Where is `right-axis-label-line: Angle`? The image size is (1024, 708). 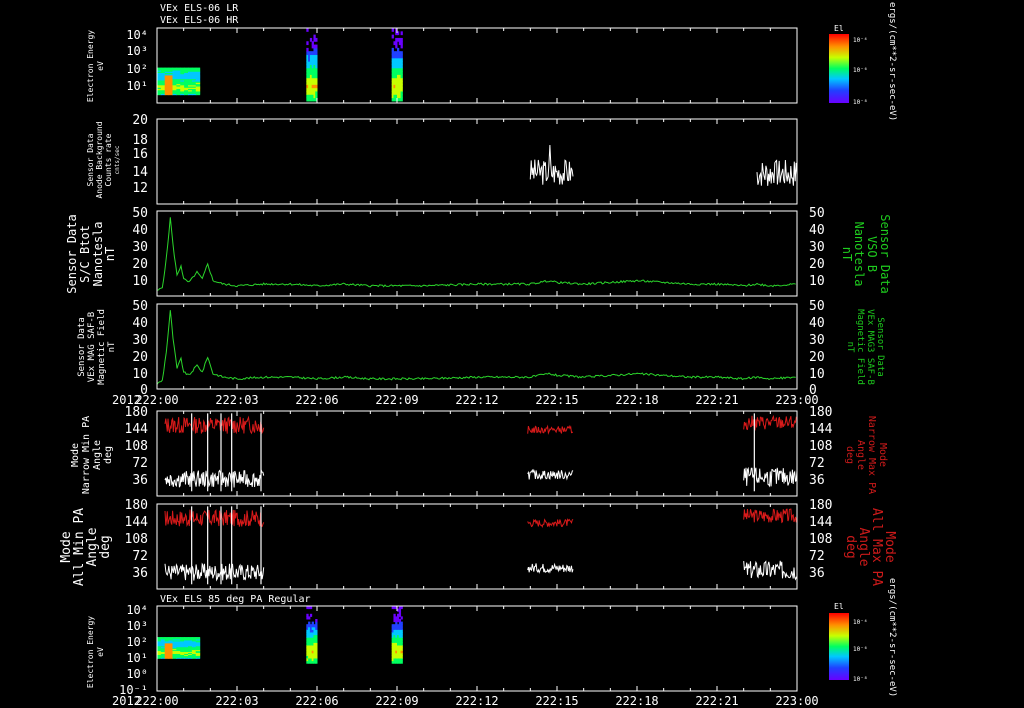
right-axis-label-line: Angle is located at coordinates (860, 455).